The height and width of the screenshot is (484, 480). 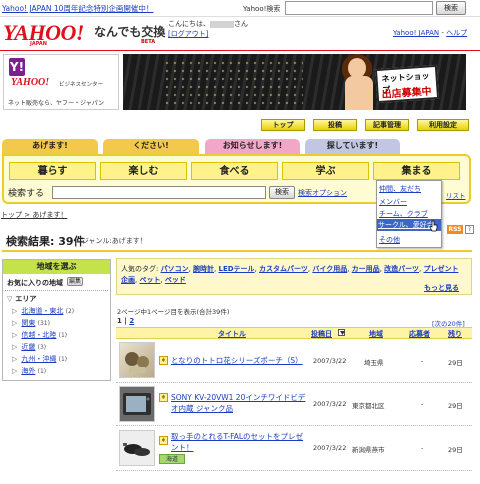 What do you see at coordinates (433, 226) in the screenshot?
I see `hand-cursor-icon` at bounding box center [433, 226].